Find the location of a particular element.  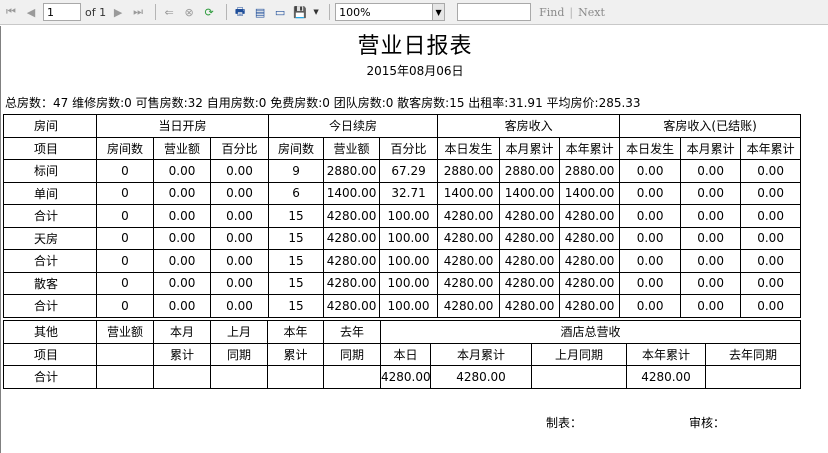

table-cell: 67.29 is located at coordinates (409, 171).